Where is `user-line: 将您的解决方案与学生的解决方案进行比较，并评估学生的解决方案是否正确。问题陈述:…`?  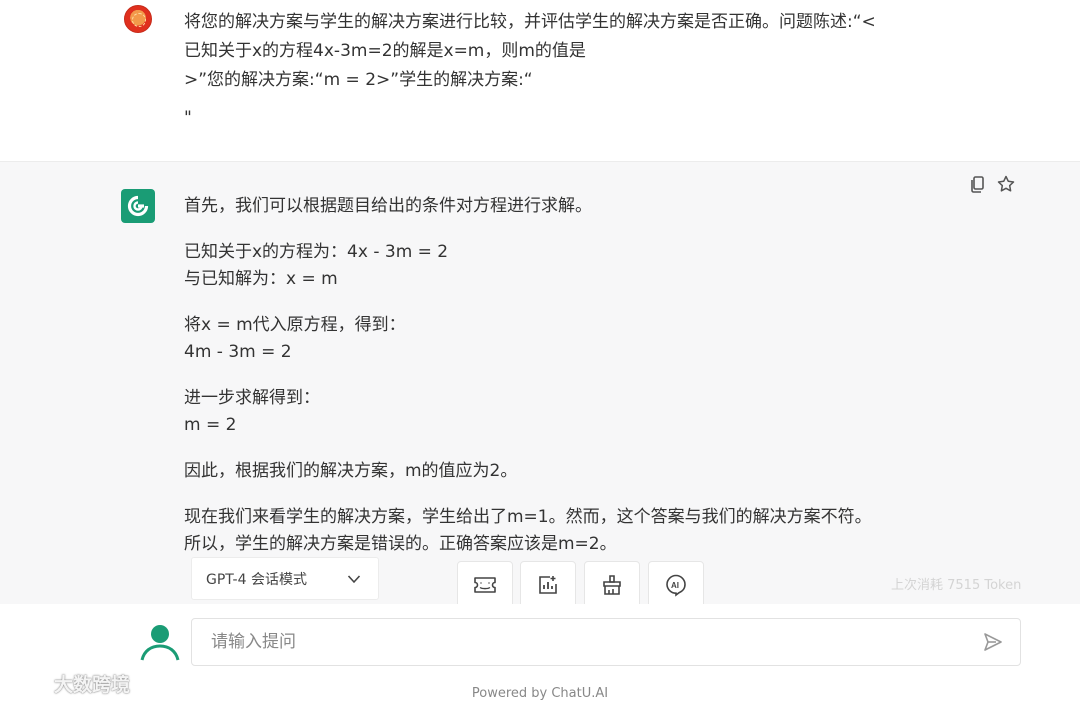 user-line: 将您的解决方案与学生的解决方案进行比较，并评估学生的解决方案是否正确。问题陈述:… is located at coordinates (530, 22).